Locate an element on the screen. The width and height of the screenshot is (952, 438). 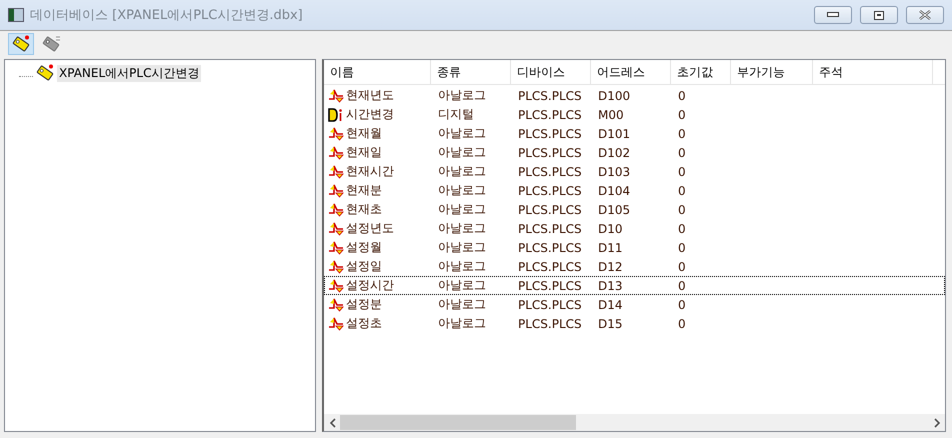
close-button is located at coordinates (925, 15).